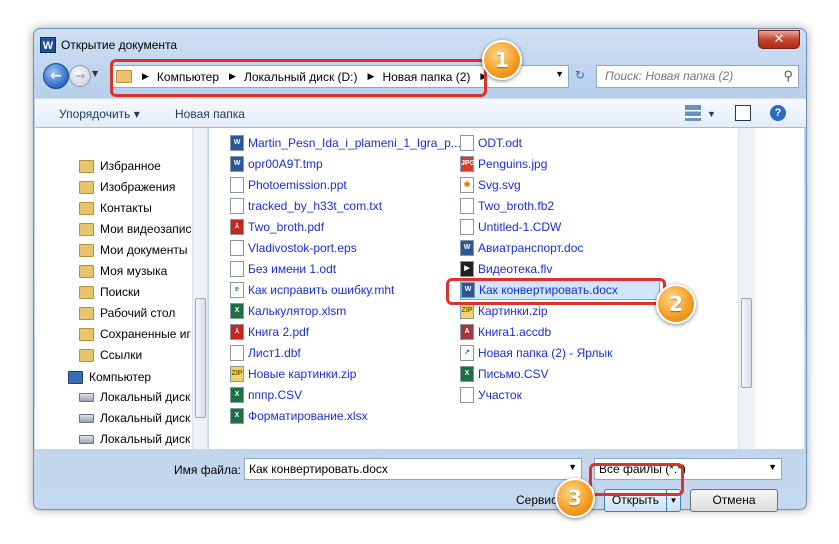  What do you see at coordinates (507, 206) in the screenshot?
I see `file-item: Two_broth.fb2` at bounding box center [507, 206].